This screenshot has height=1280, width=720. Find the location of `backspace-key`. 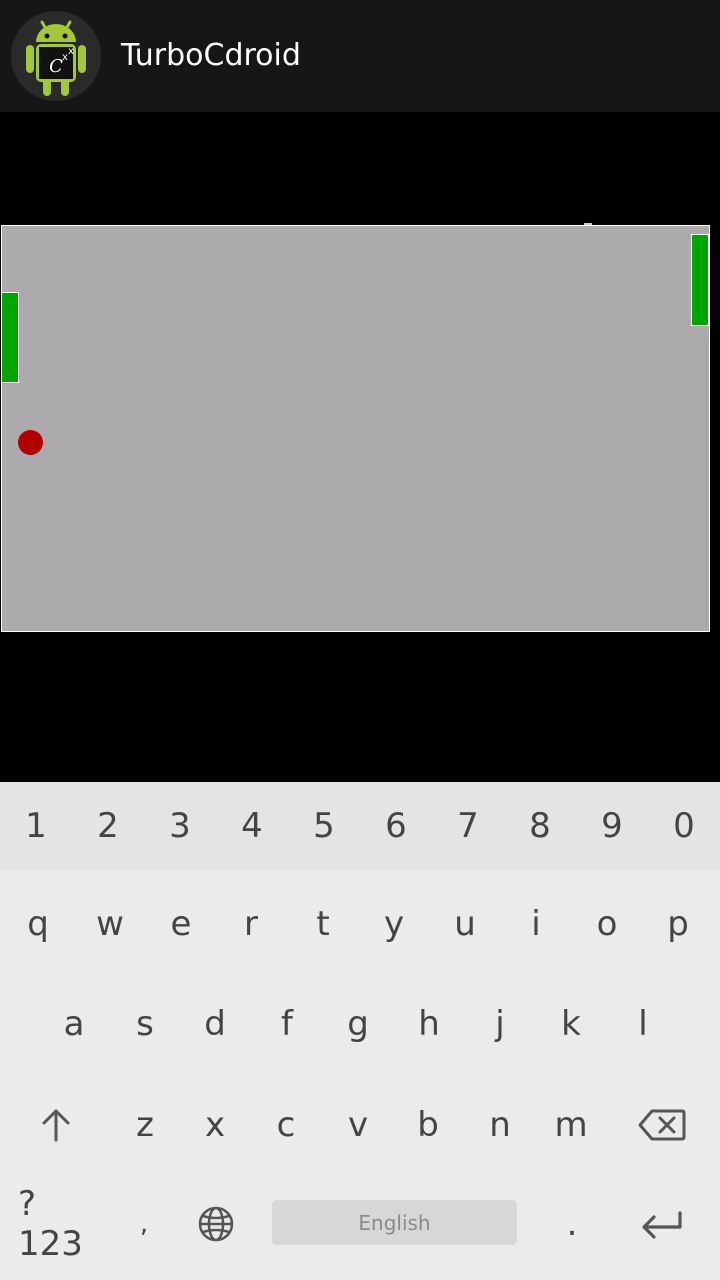

backspace-key is located at coordinates (662, 1125).